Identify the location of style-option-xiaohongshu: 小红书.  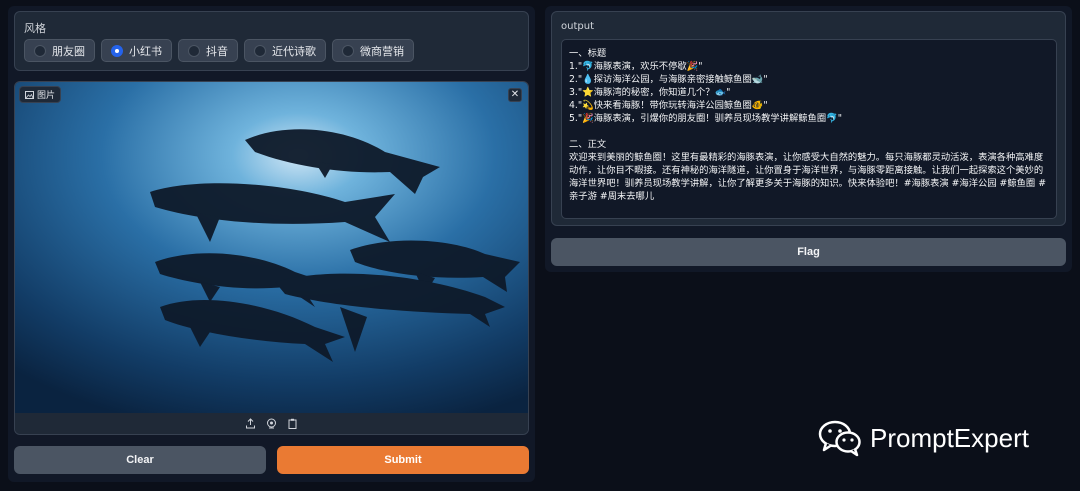
(136, 50).